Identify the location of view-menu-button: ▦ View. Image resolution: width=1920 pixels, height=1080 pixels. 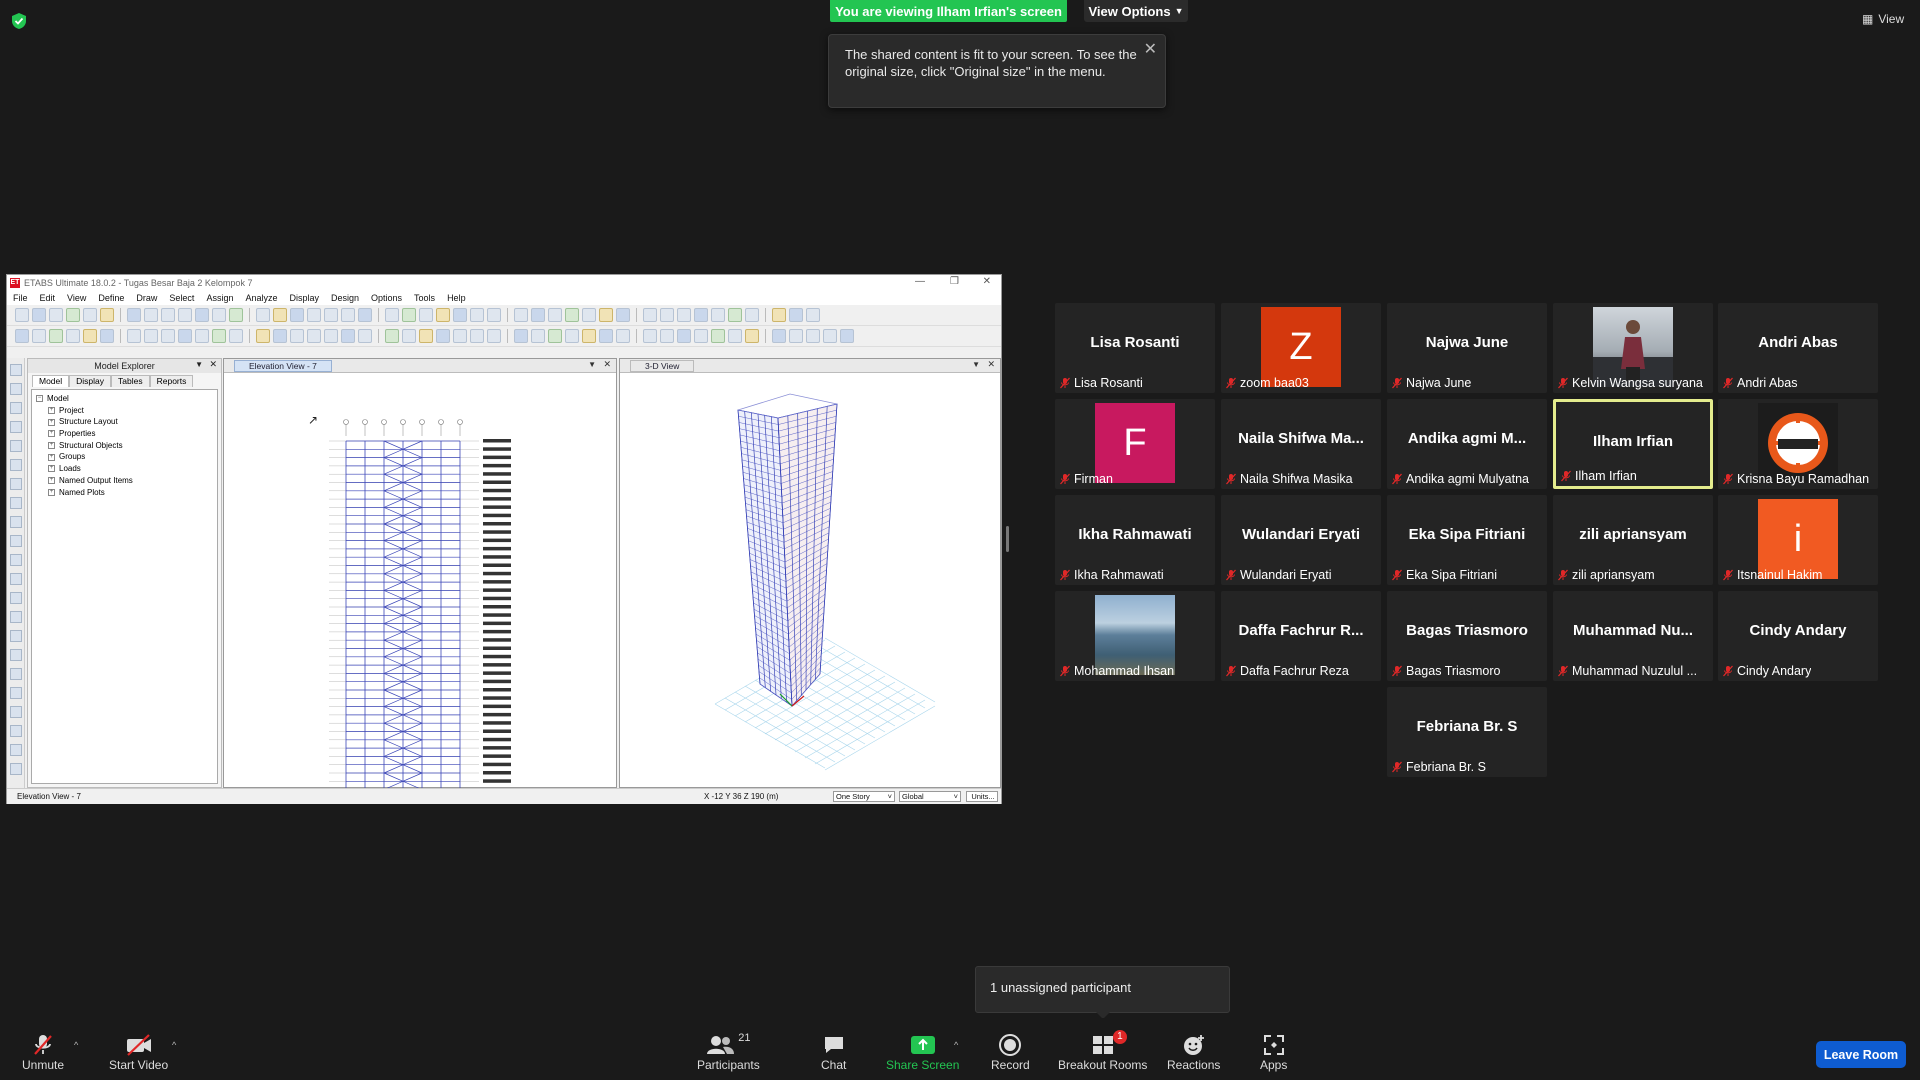
(1883, 19).